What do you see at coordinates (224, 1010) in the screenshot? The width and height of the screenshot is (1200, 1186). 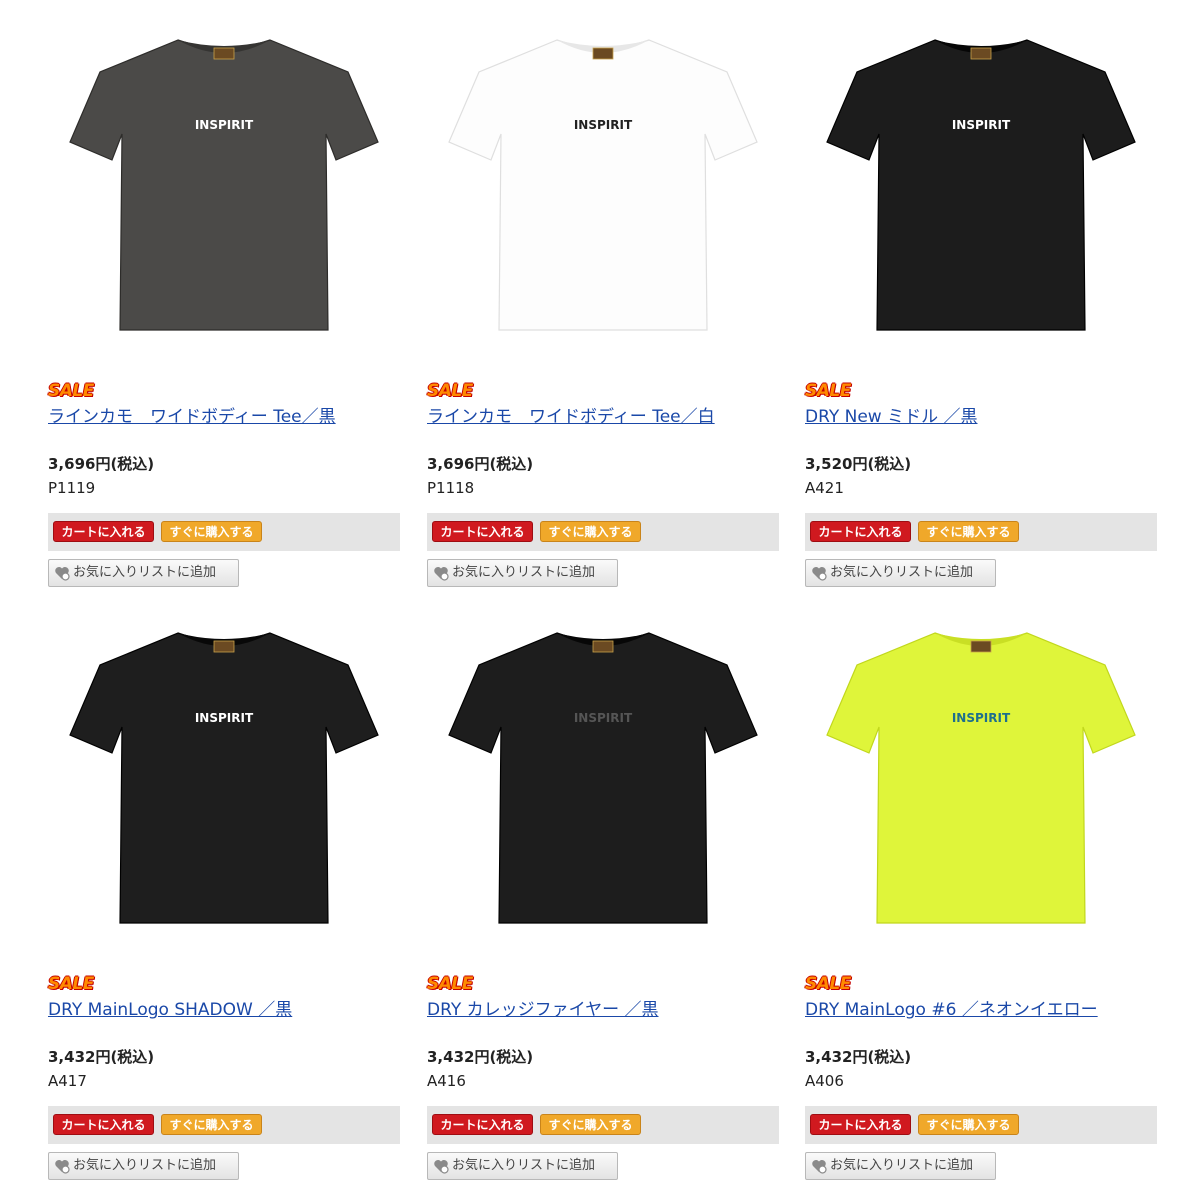 I see `product-name-link: DRY MainLogo SHADOW ／黒` at bounding box center [224, 1010].